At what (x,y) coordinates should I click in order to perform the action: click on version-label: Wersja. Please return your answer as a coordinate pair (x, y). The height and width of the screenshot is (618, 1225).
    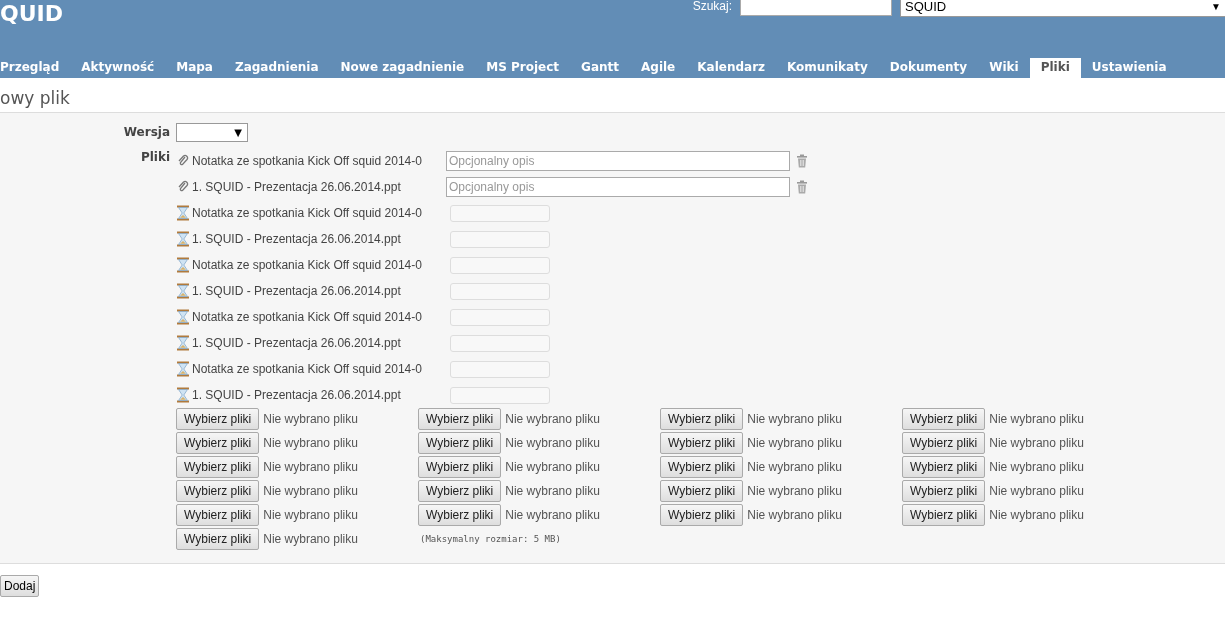
    Looking at the image, I should click on (146, 132).